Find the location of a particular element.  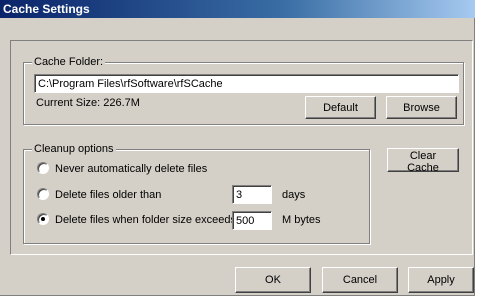

delete-size-option: Delete files when folder size exceeds is located at coordinates (136, 220).